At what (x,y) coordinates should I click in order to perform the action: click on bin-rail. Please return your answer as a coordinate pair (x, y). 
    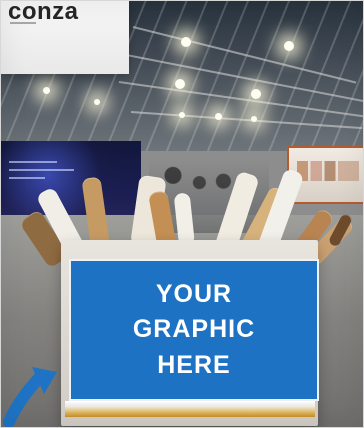
    Looking at the image, I should click on (190, 409).